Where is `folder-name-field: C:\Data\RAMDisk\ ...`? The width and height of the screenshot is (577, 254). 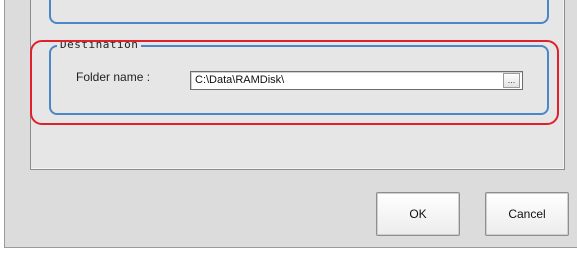 folder-name-field: C:\Data\RAMDisk\ ... is located at coordinates (356, 80).